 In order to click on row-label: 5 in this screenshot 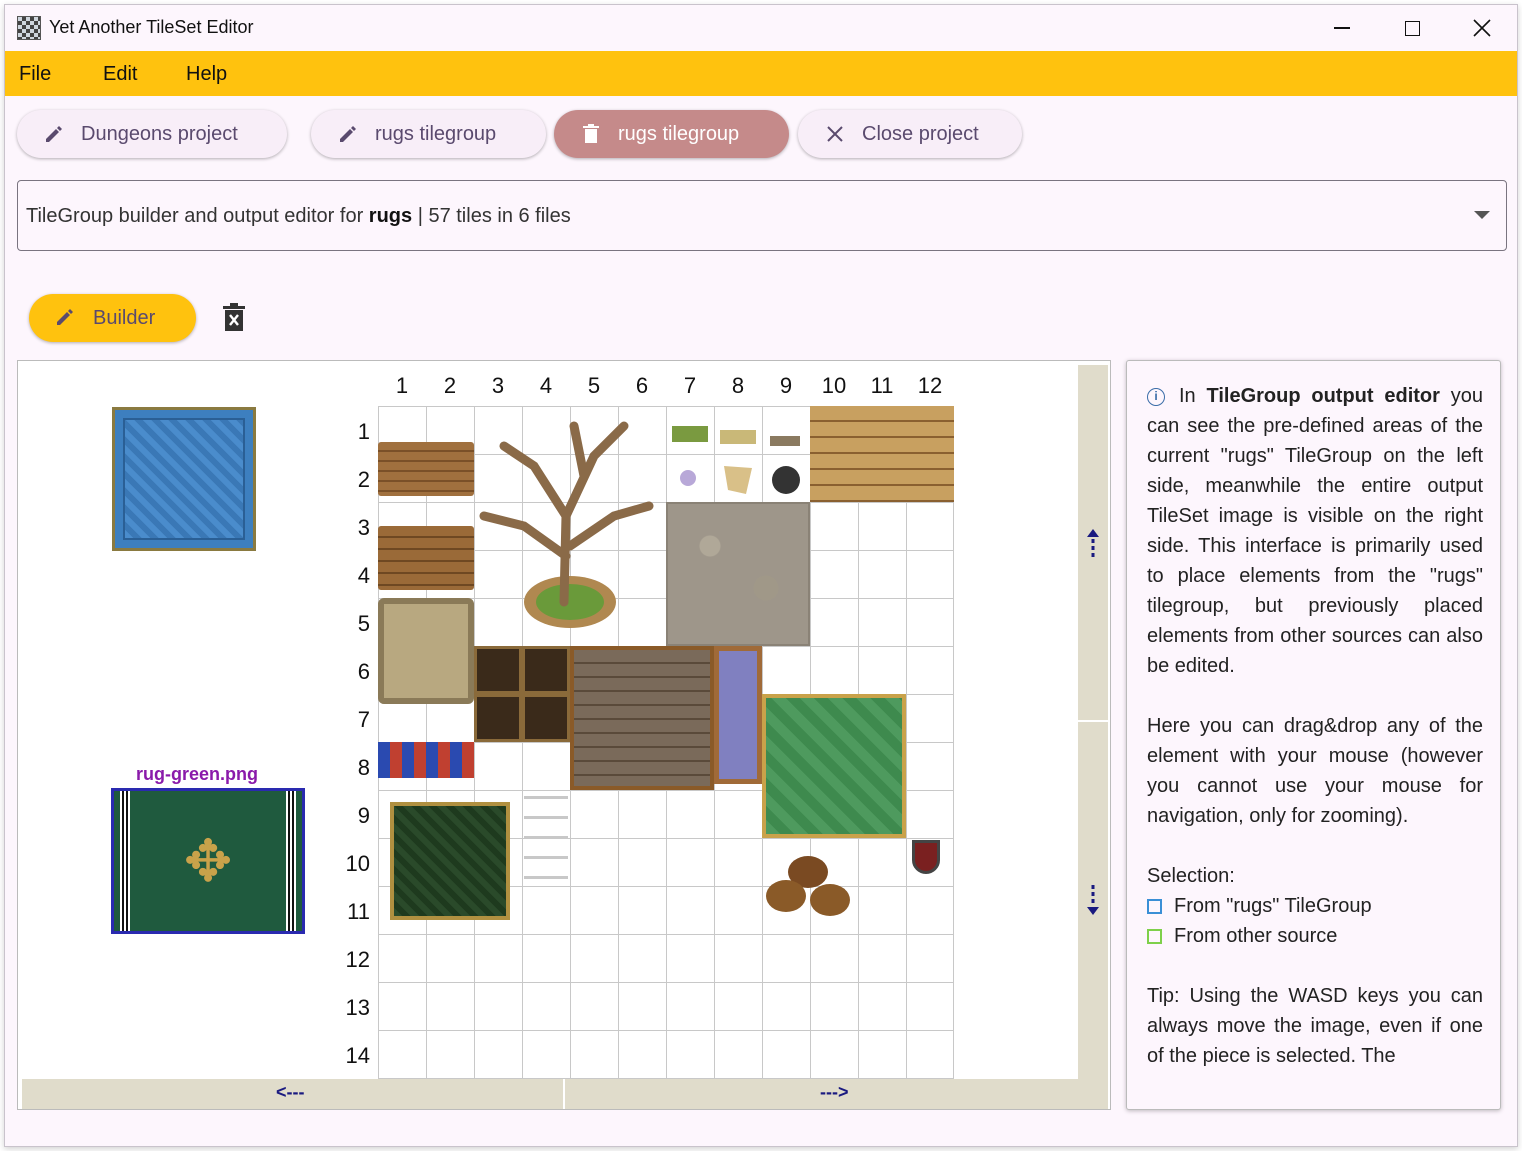, I will do `click(363, 623)`.